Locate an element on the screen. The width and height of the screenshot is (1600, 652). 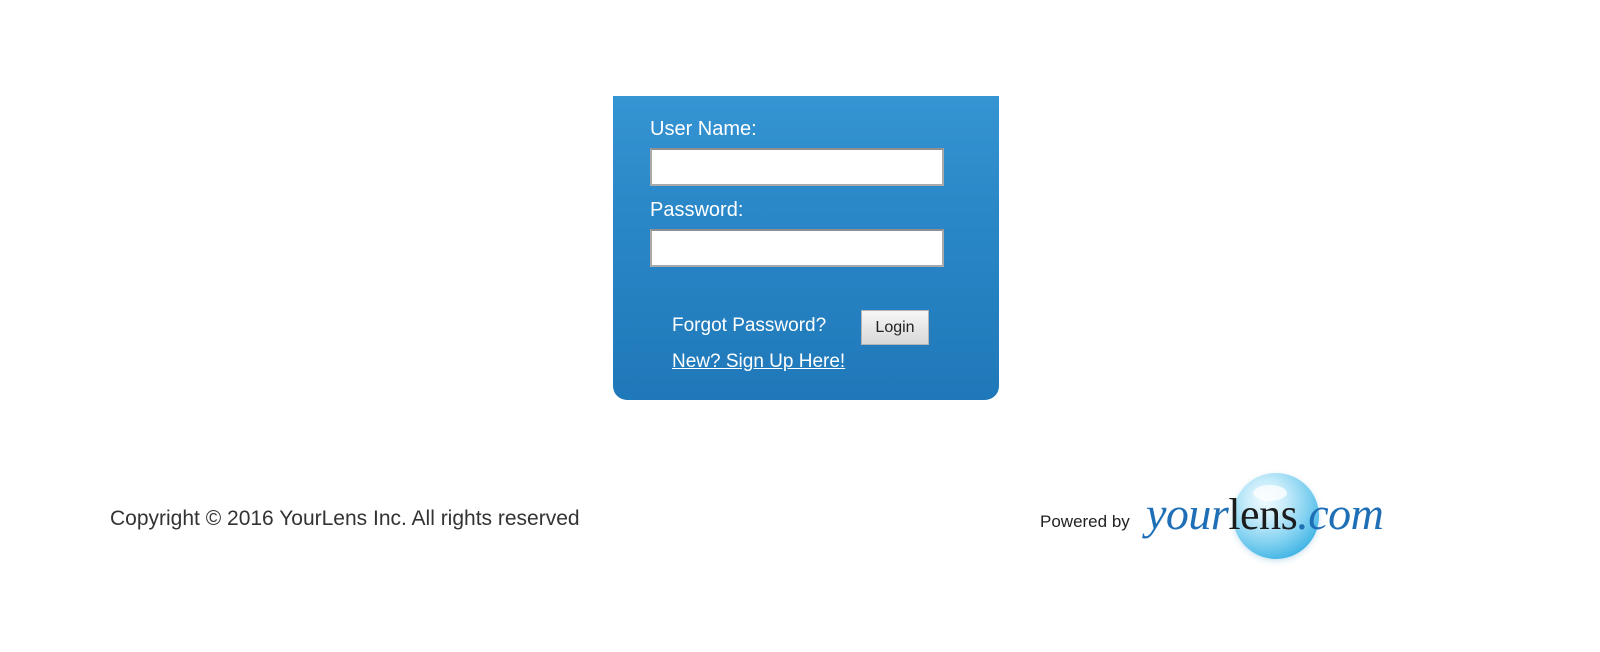
forgot-password-link: Forgot Password? is located at coordinates (749, 326).